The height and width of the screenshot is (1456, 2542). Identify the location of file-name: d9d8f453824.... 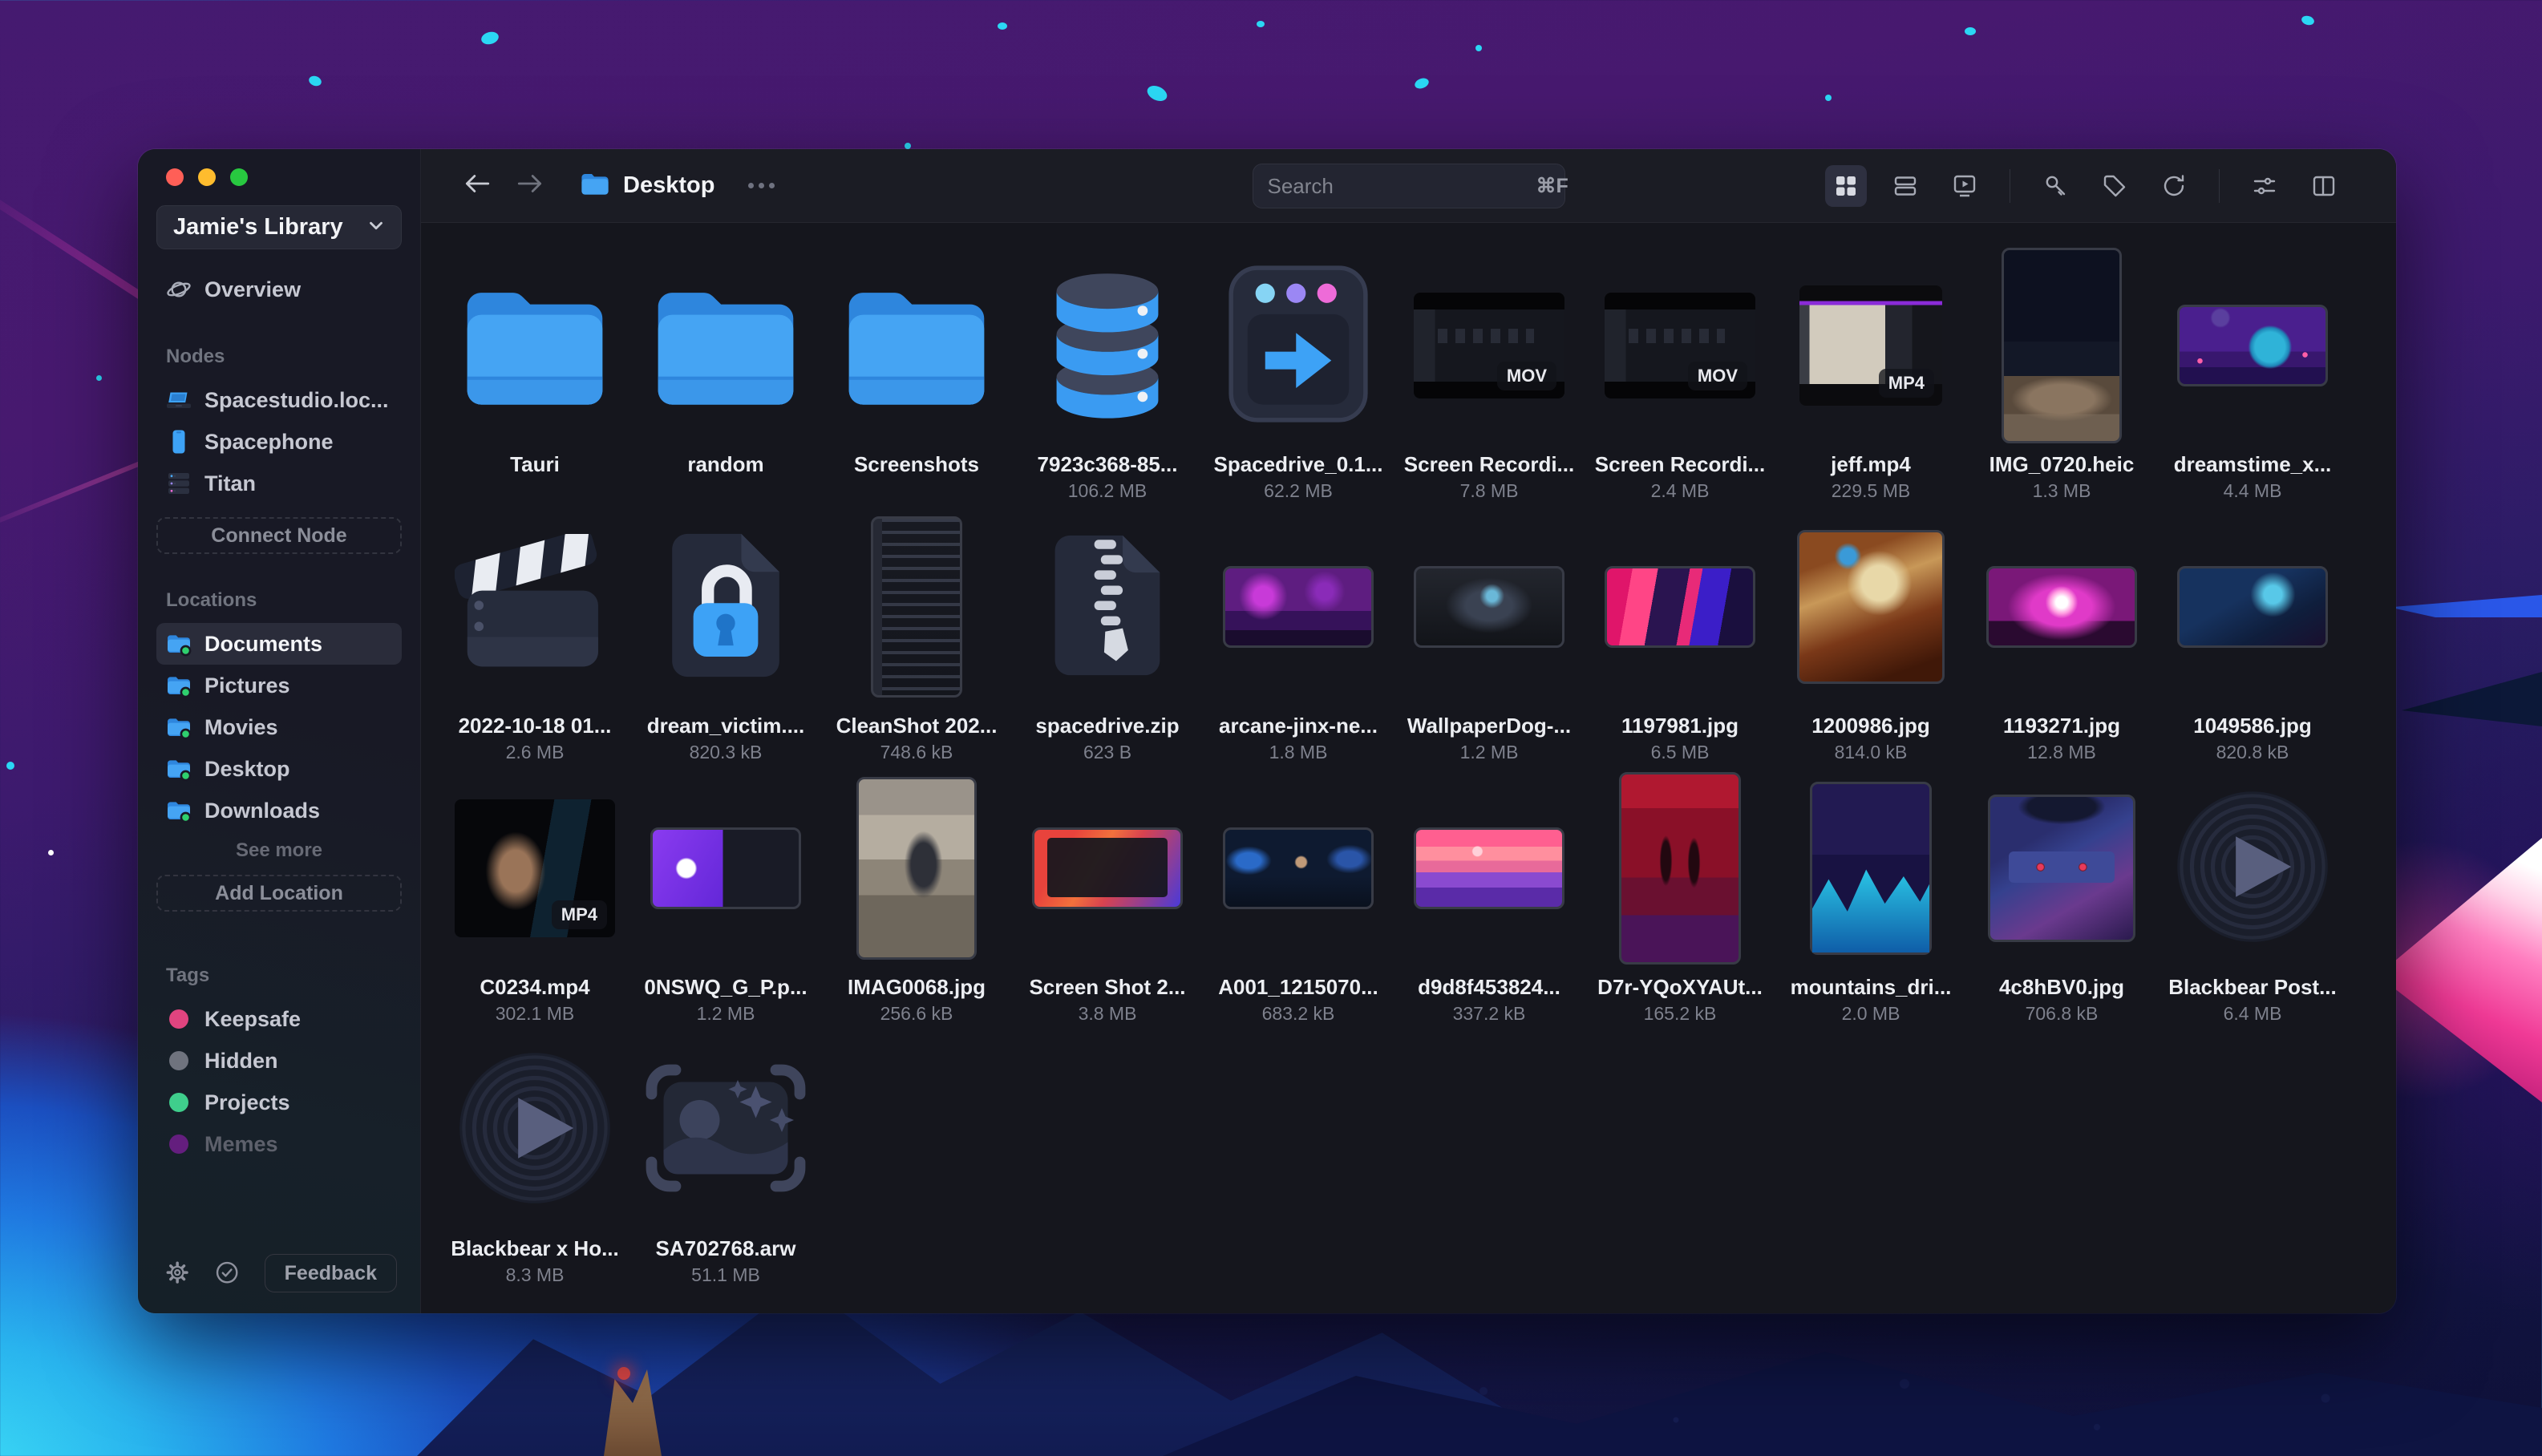
(1489, 987).